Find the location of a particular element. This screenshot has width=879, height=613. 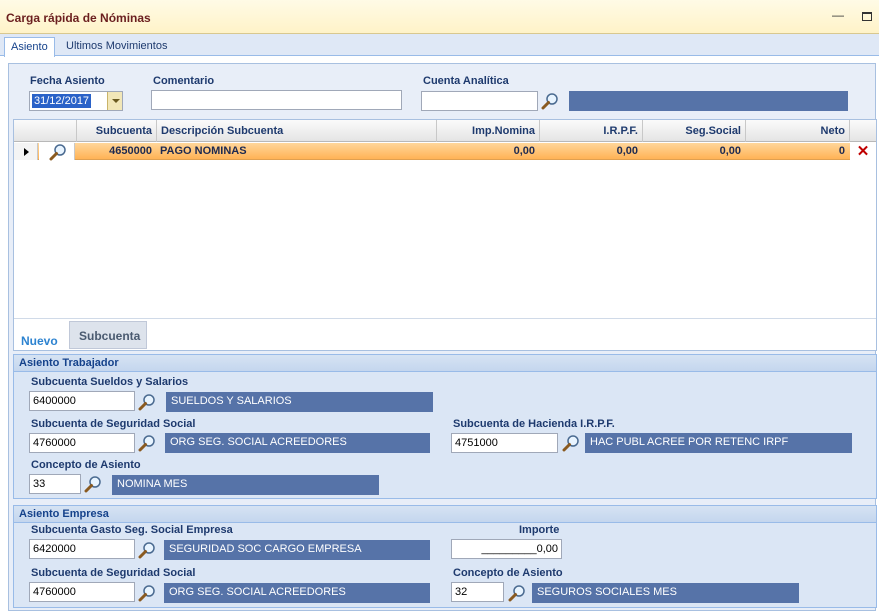

ss-trabajador-desc: ORG SEG. SOCIAL ACREEDORES is located at coordinates (297, 443).